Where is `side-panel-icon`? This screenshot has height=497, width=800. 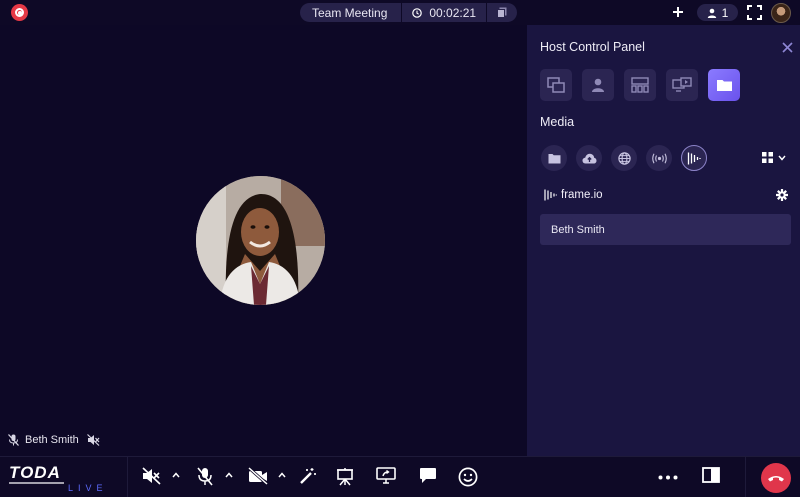 side-panel-icon is located at coordinates (711, 475).